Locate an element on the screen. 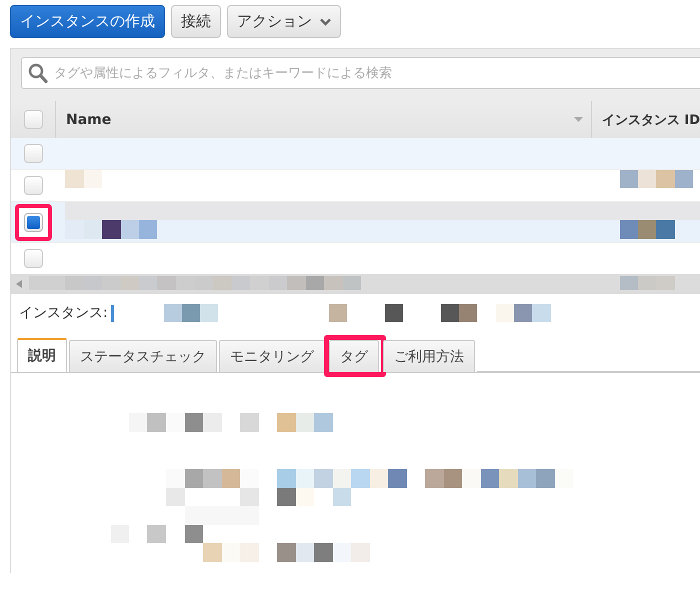 The height and width of the screenshot is (596, 700). text-cursor is located at coordinates (112, 313).